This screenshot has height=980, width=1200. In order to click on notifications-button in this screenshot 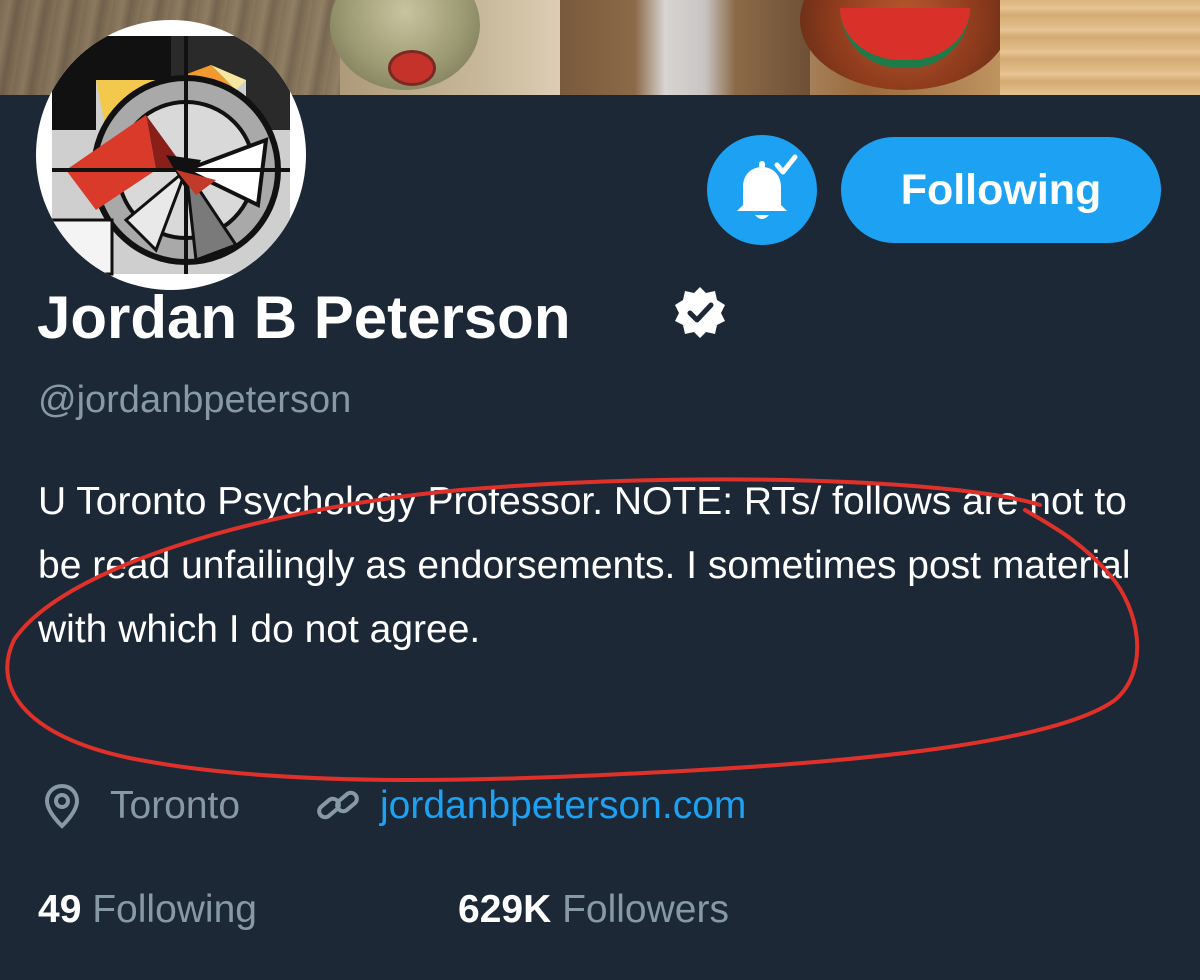, I will do `click(762, 190)`.